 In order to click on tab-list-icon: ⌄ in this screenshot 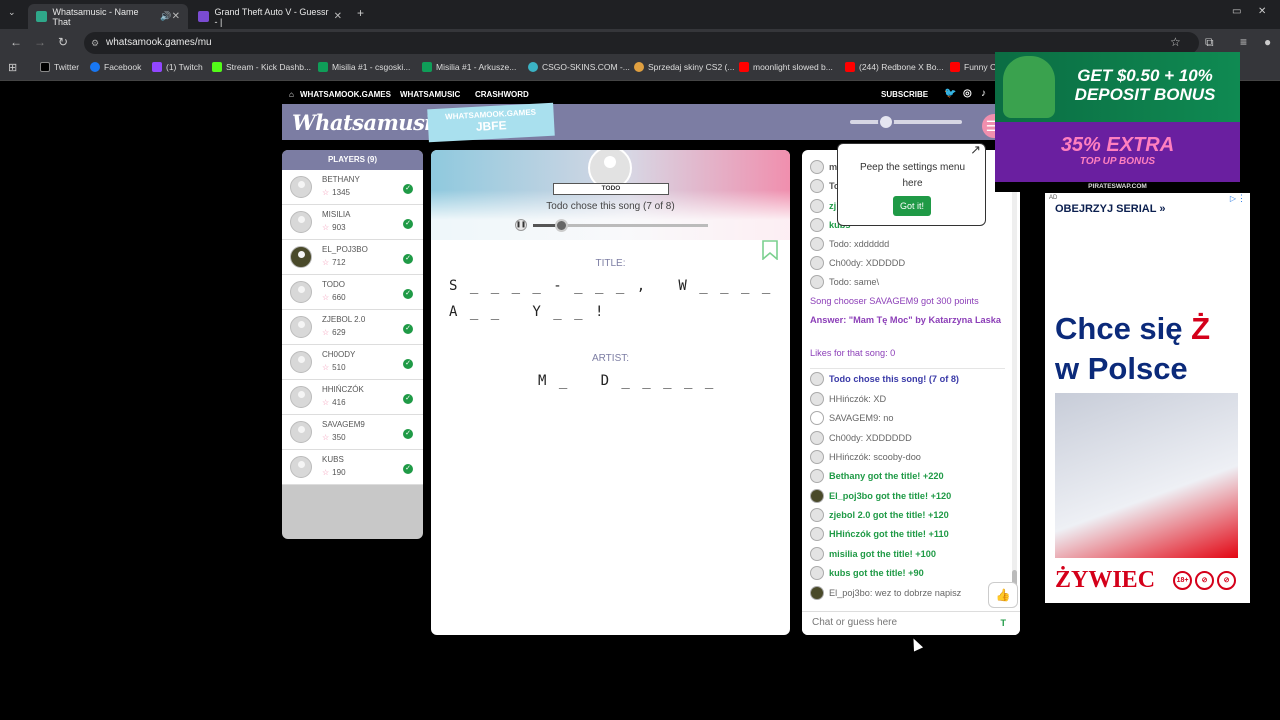, I will do `click(12, 12)`.